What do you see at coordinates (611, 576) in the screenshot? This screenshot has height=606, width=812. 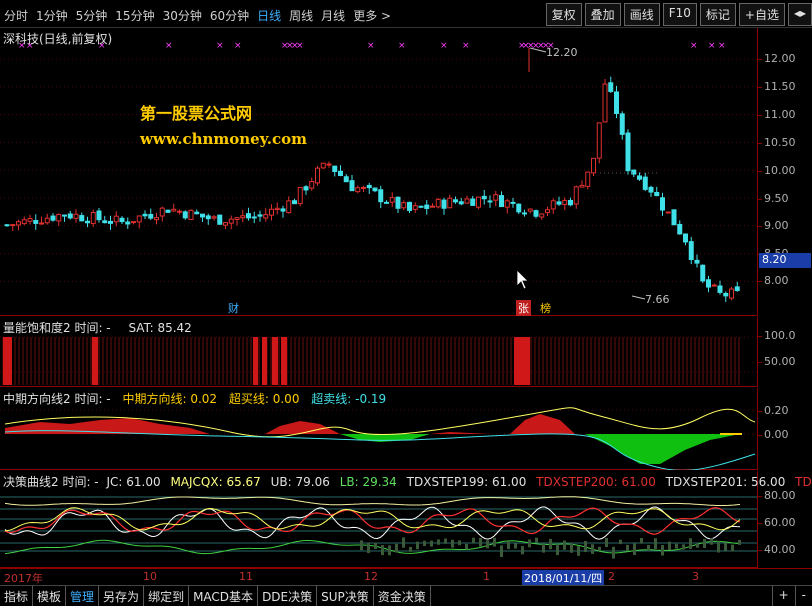 I see `date-label-6: 2` at bounding box center [611, 576].